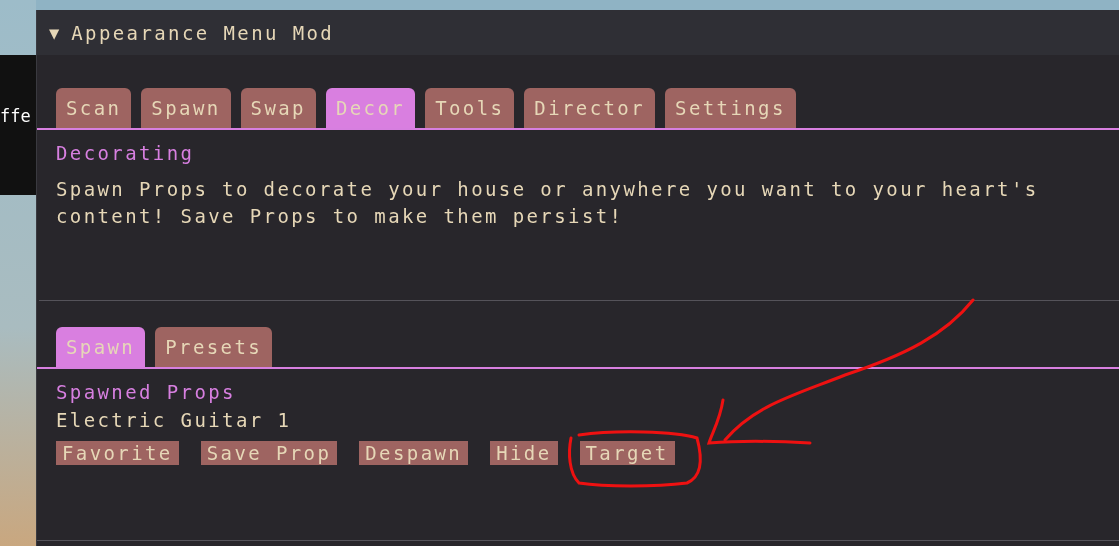  What do you see at coordinates (117, 453) in the screenshot?
I see `action-button: Favorite` at bounding box center [117, 453].